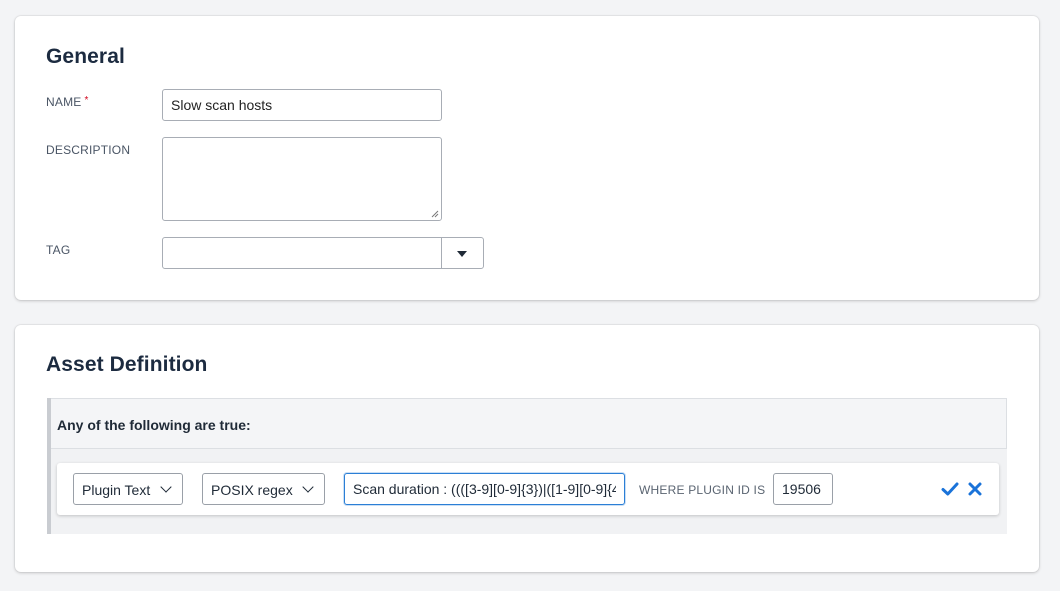 This screenshot has width=1060, height=591. Describe the element at coordinates (529, 423) in the screenshot. I see `rules-group-header: Any of the following are true:` at that location.